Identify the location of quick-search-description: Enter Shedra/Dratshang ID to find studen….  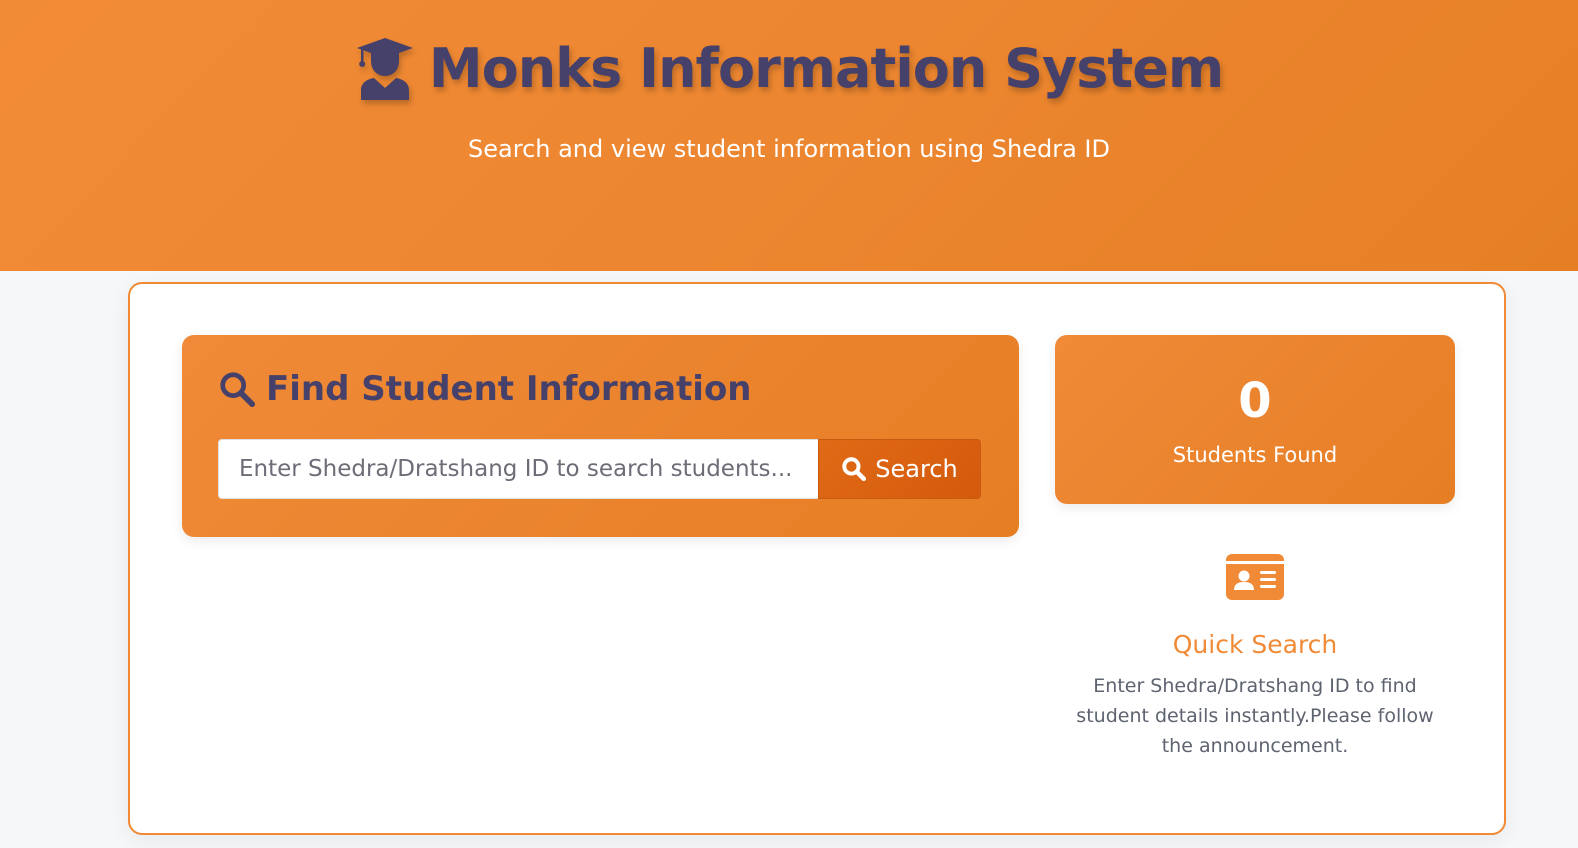
(1255, 716).